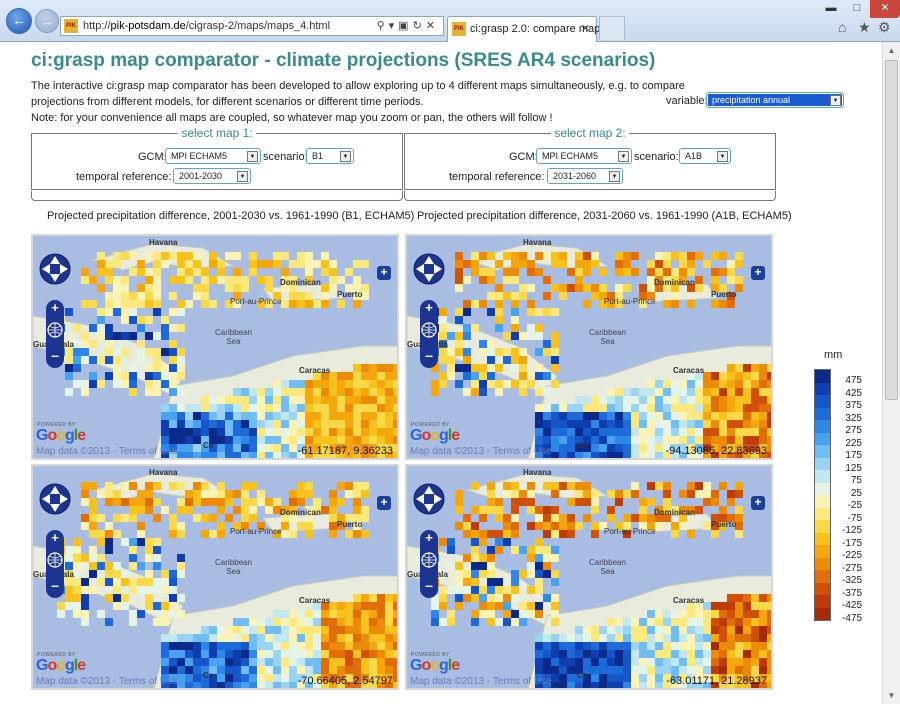 This screenshot has width=900, height=704. What do you see at coordinates (19, 21) in the screenshot?
I see `back-button: ←` at bounding box center [19, 21].